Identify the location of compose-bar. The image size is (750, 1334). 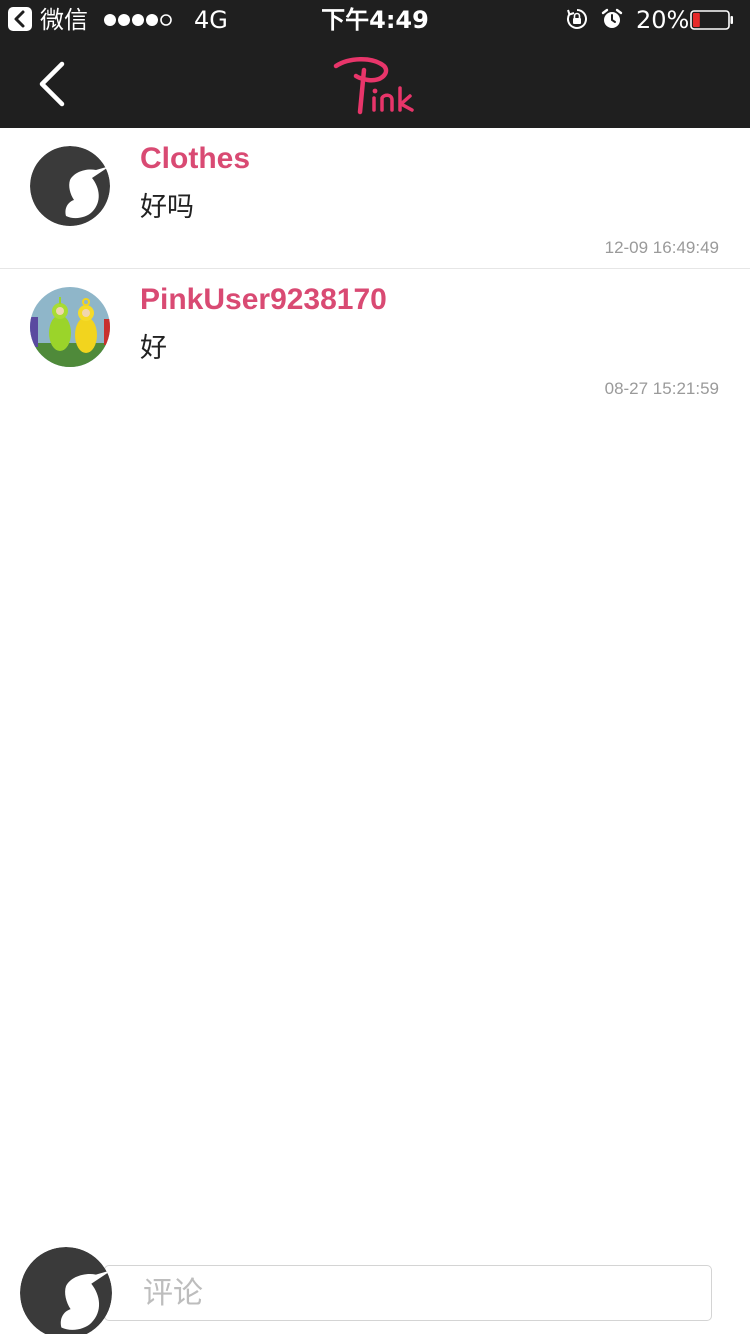
(375, 1287).